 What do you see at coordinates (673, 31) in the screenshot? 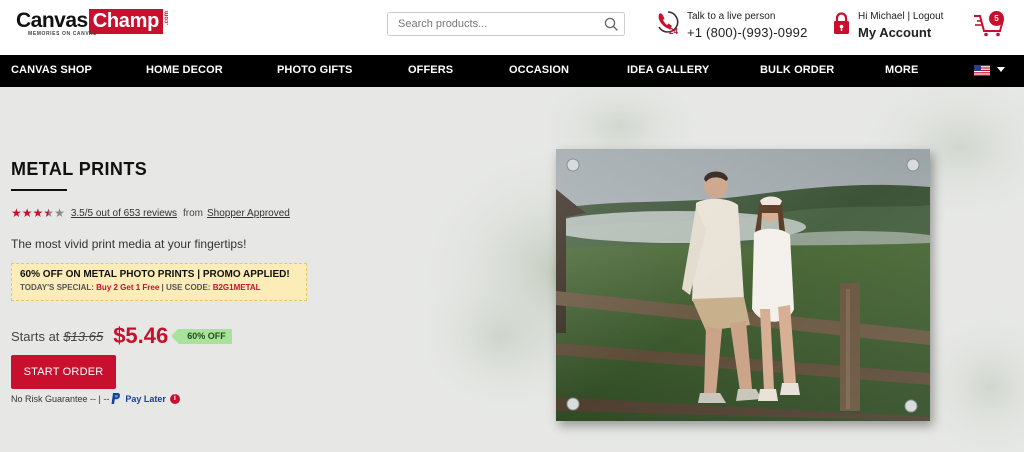
I see `phone-24-badge: 24` at bounding box center [673, 31].